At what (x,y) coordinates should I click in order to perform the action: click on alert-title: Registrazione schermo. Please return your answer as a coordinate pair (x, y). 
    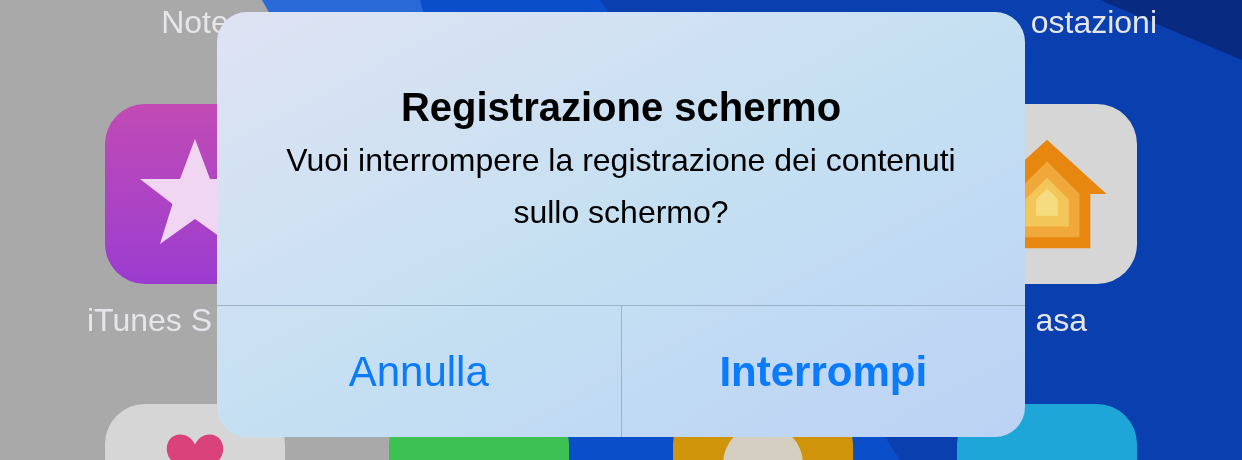
    Looking at the image, I should click on (621, 107).